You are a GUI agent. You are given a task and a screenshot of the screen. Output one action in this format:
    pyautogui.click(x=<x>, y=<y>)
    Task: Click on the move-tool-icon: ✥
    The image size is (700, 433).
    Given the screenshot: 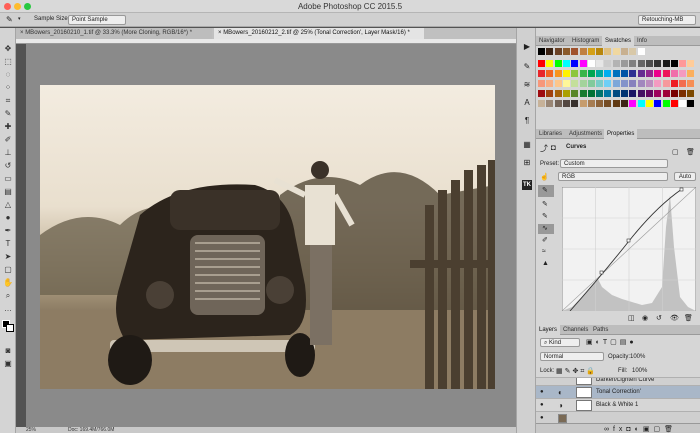 What is the action you would take?
    pyautogui.click(x=8, y=49)
    